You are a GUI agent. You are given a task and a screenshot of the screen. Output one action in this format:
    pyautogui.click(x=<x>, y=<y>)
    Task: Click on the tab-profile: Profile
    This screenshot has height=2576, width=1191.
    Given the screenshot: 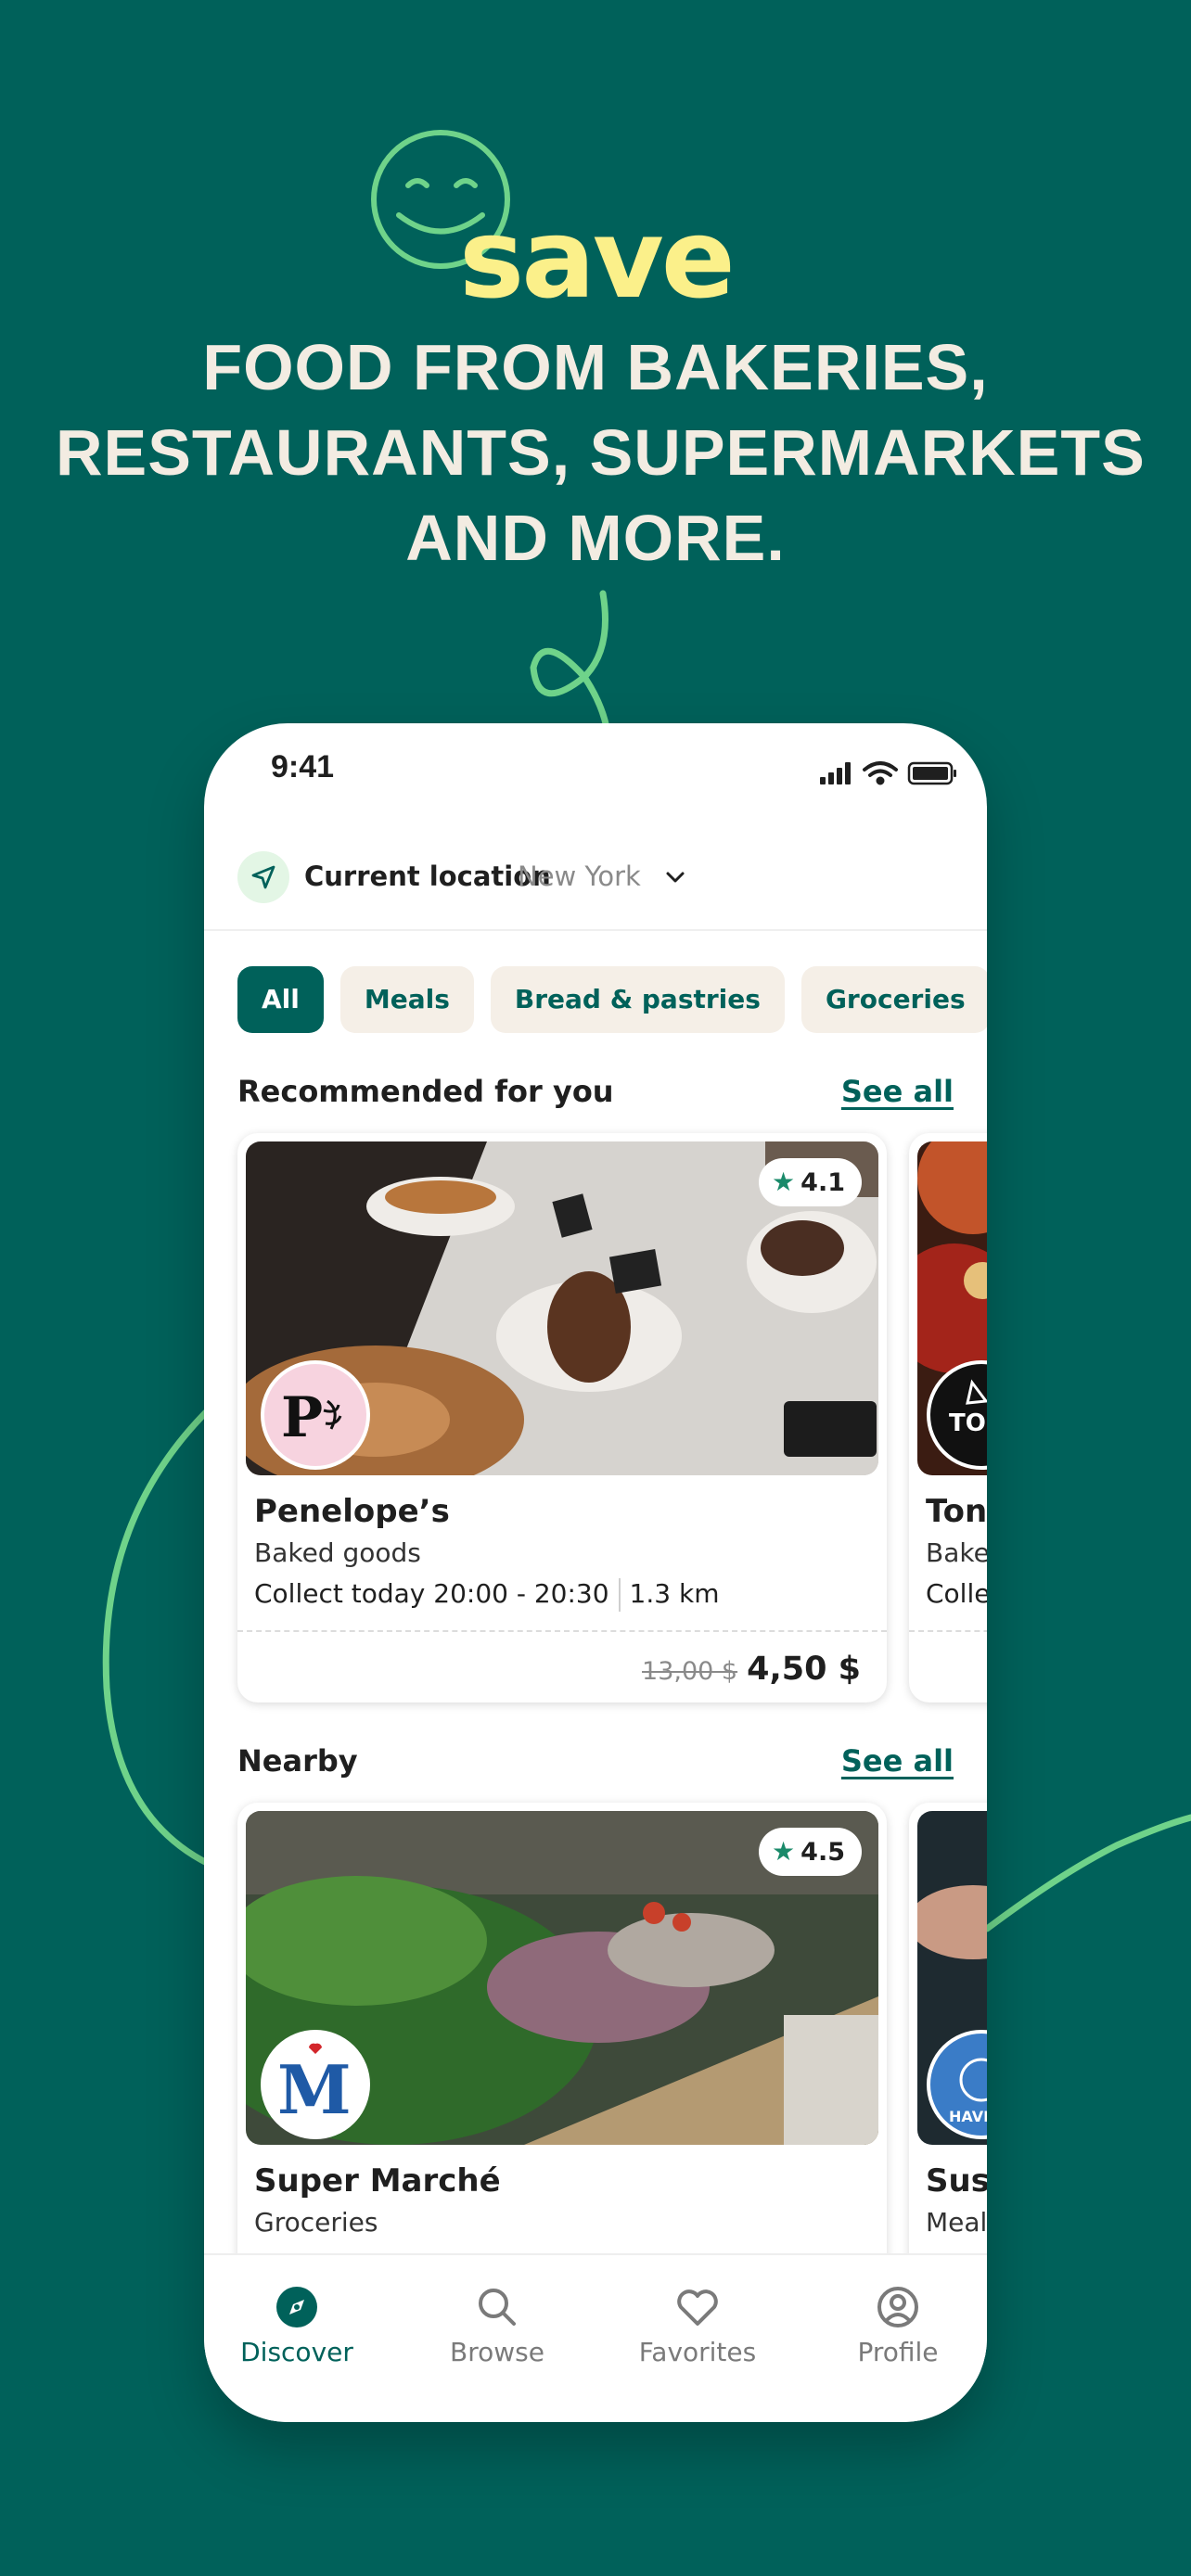 What is the action you would take?
    pyautogui.click(x=898, y=2325)
    